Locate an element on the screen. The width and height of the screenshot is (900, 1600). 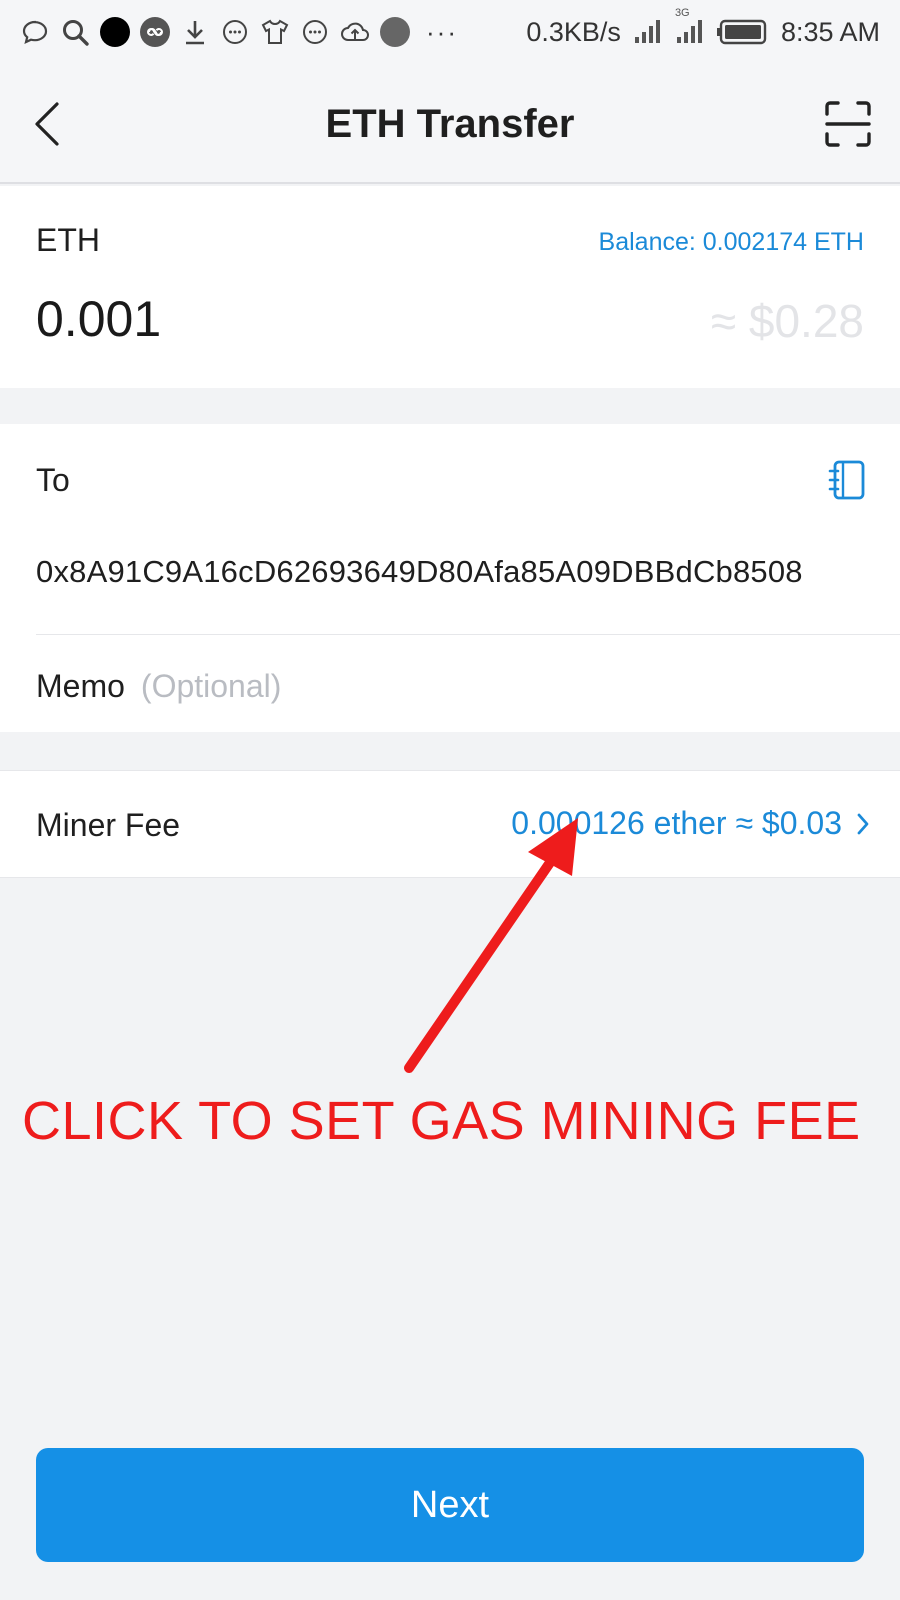
search-icon is located at coordinates (75, 32).